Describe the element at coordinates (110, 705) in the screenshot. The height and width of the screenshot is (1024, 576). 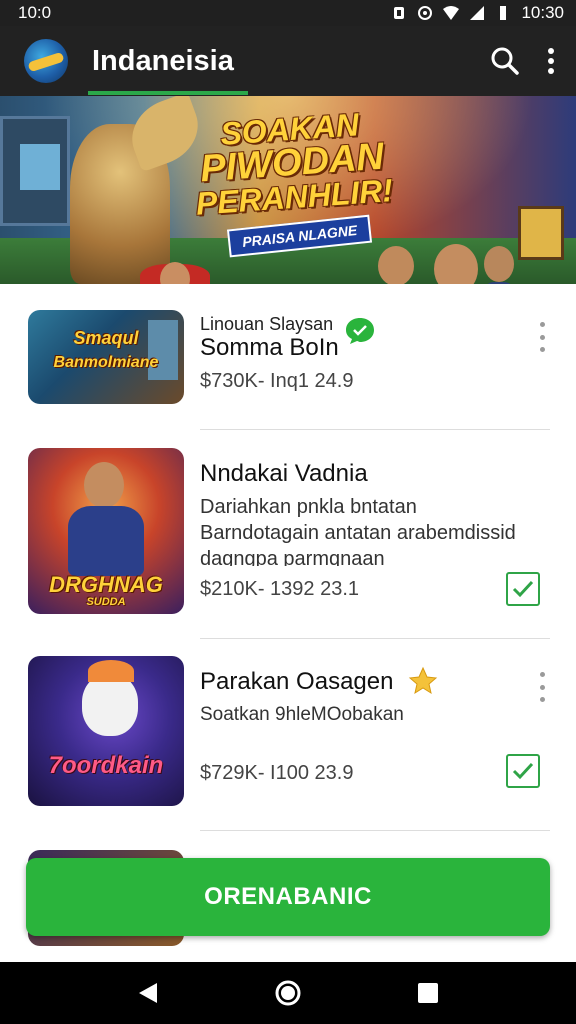
I see `thumb-creature-head` at that location.